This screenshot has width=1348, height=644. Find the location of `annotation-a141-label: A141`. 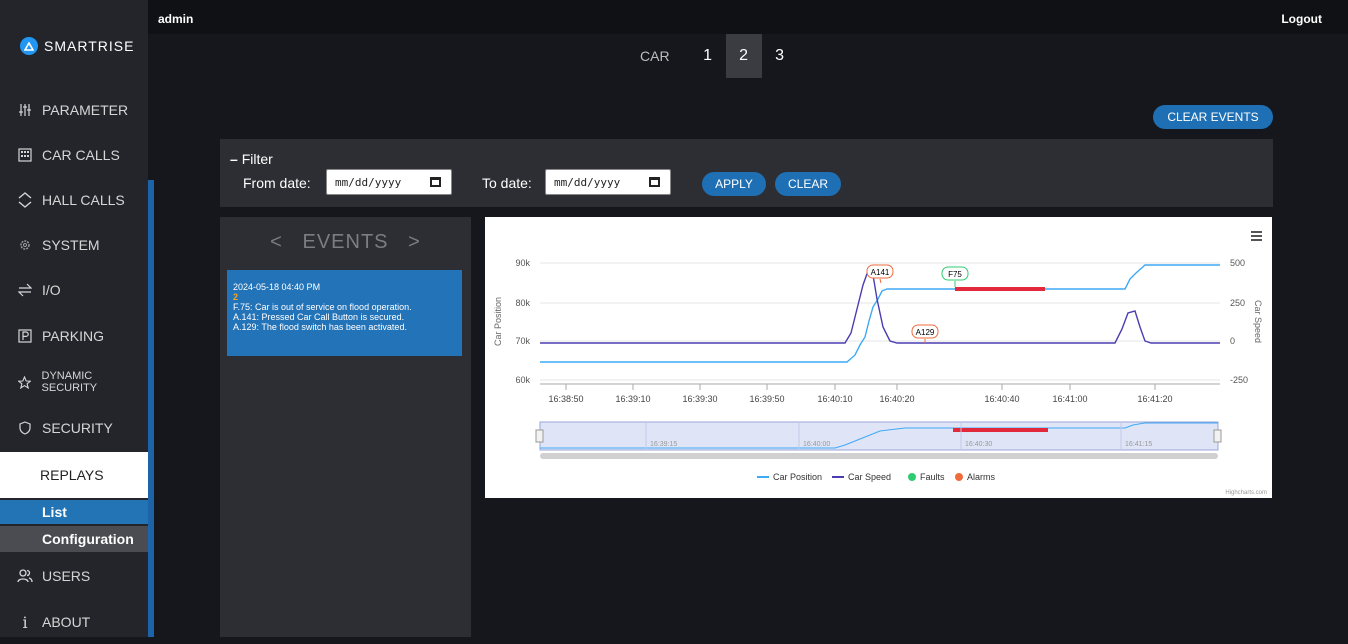

annotation-a141-label: A141 is located at coordinates (880, 272).